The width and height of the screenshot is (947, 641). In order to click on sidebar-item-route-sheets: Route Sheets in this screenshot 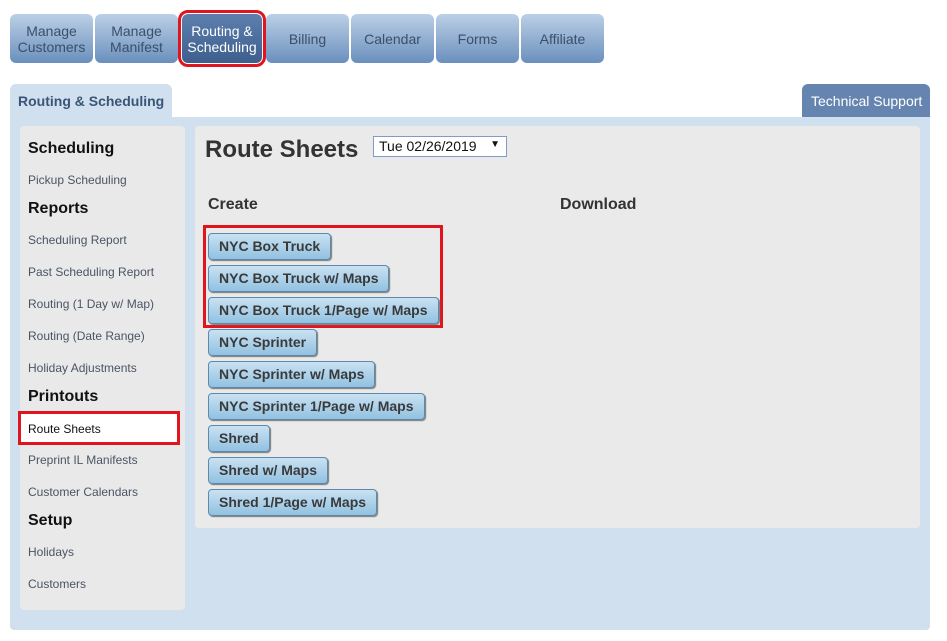, I will do `click(99, 428)`.